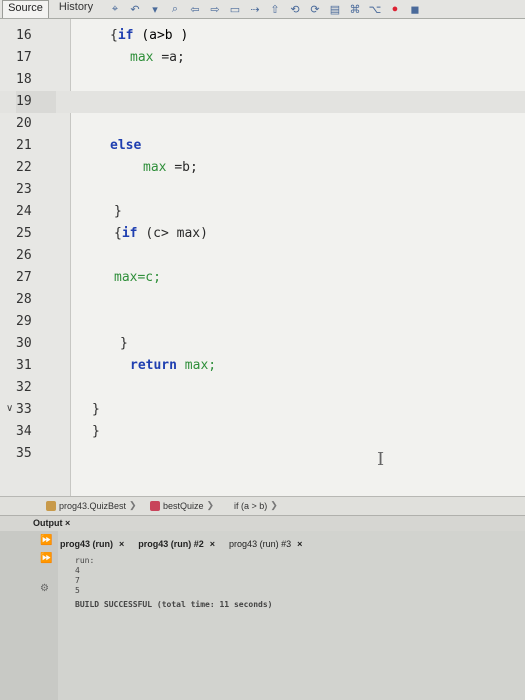  I want to click on code-line-24: {if (c> max), so click(161, 234).